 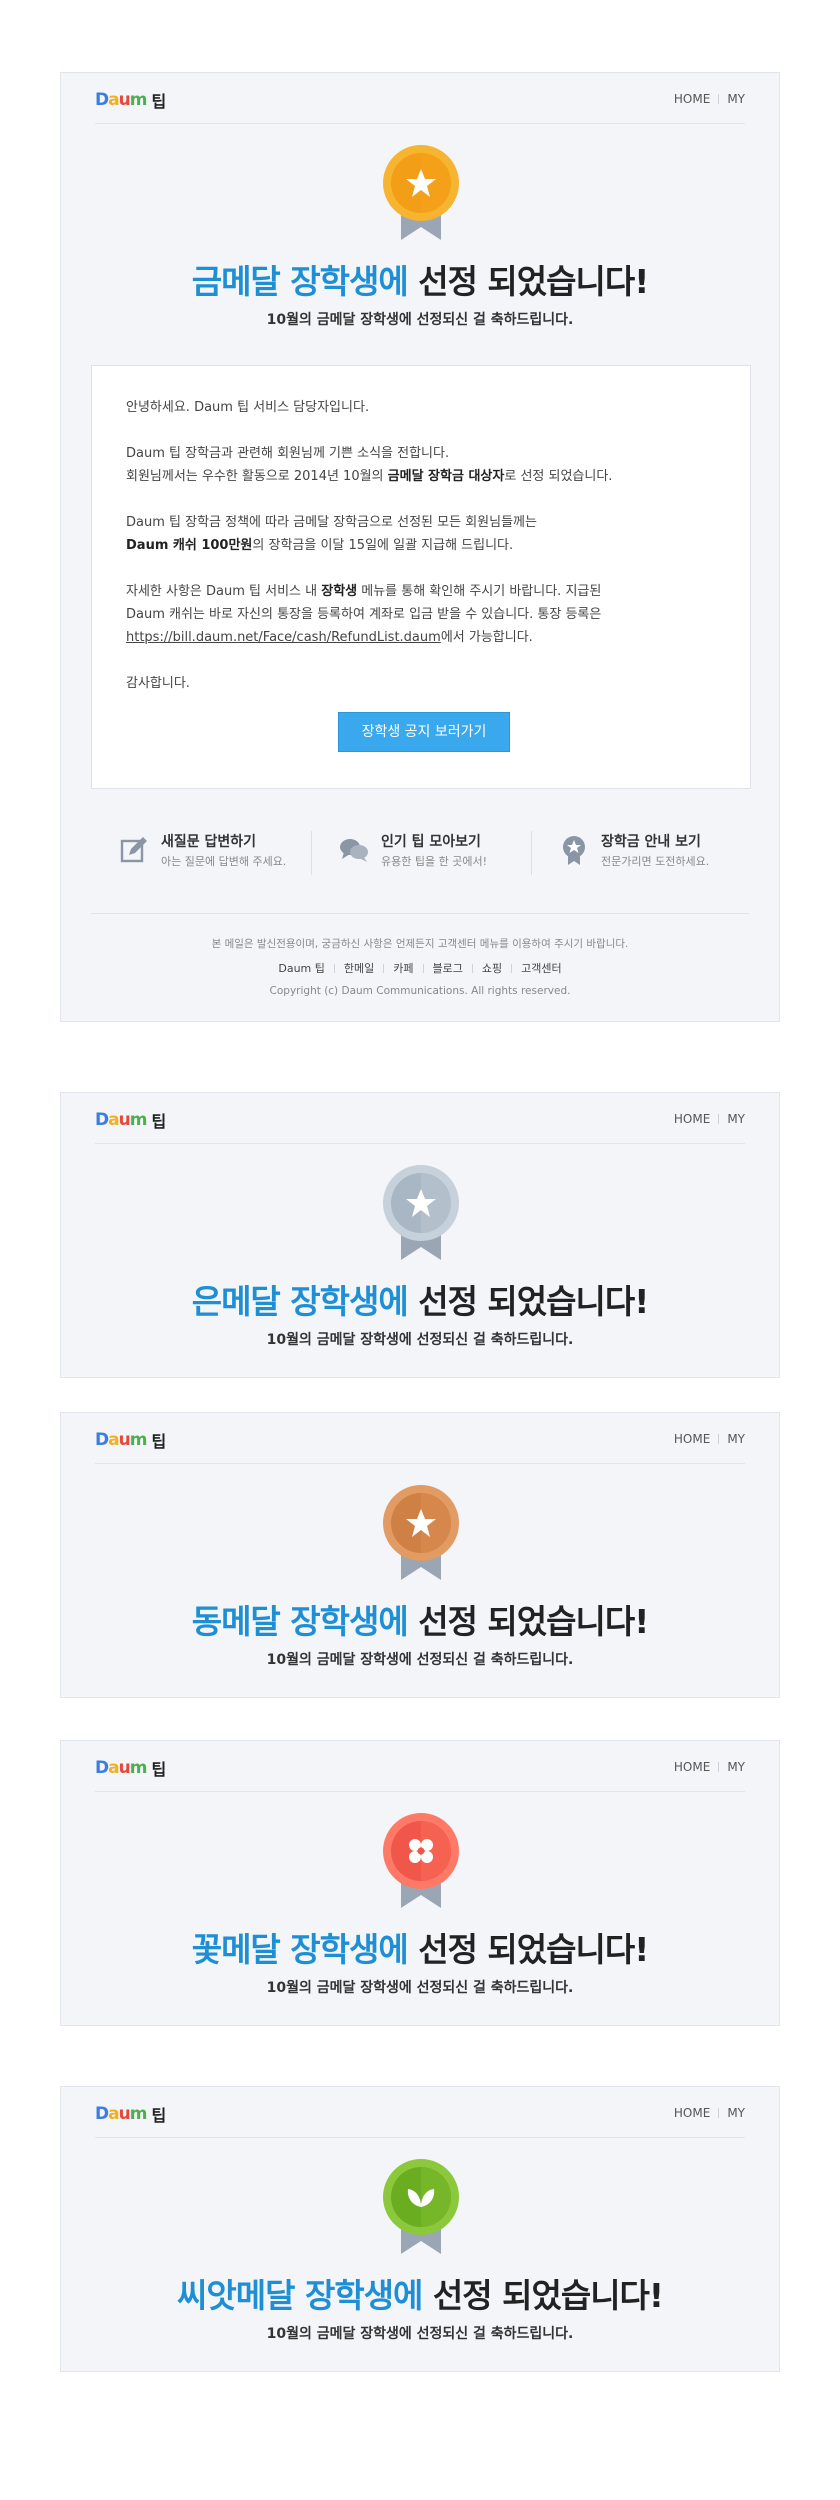 What do you see at coordinates (421, 2206) in the screenshot?
I see `seed-medal-icon` at bounding box center [421, 2206].